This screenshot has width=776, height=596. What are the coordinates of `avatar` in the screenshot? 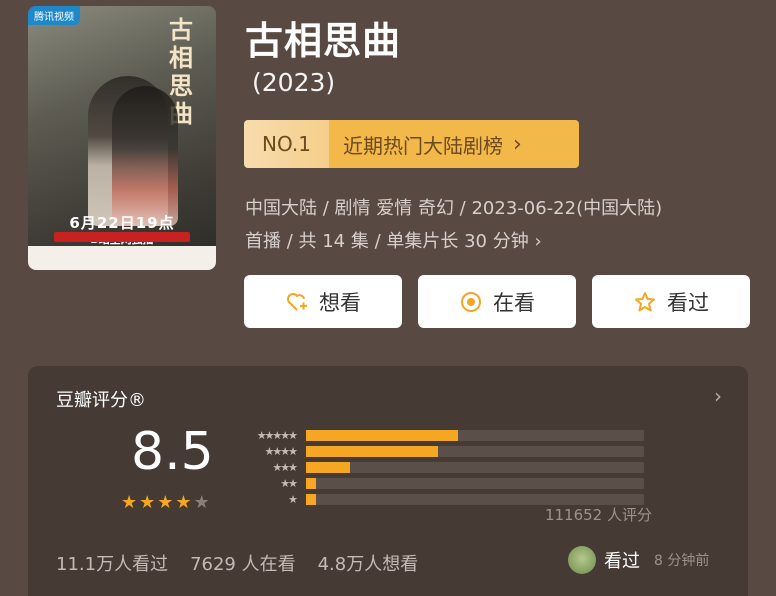 It's located at (582, 560).